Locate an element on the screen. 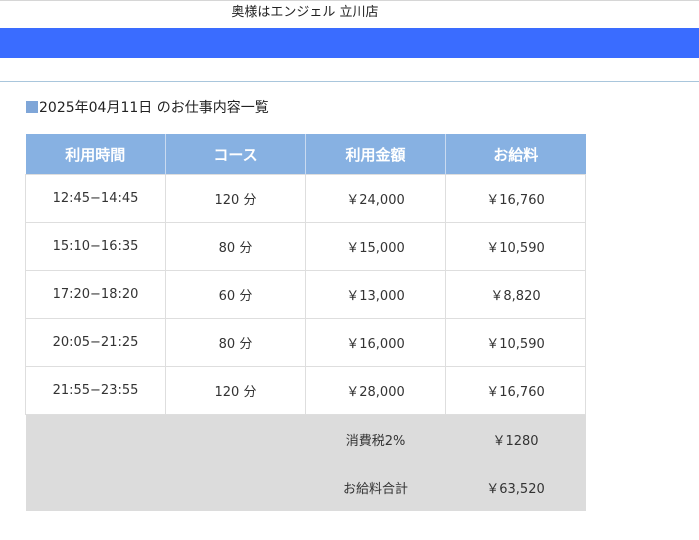 The image size is (699, 540). table-row: 17:20−18:20 60 分 ￥13,000 ￥8,820 is located at coordinates (305, 294).